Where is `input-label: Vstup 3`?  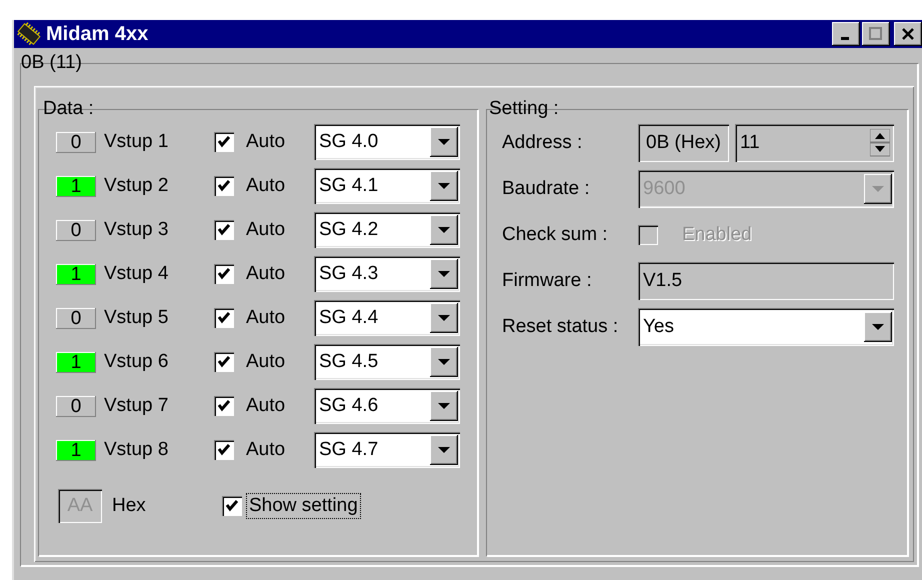
input-label: Vstup 3 is located at coordinates (137, 230).